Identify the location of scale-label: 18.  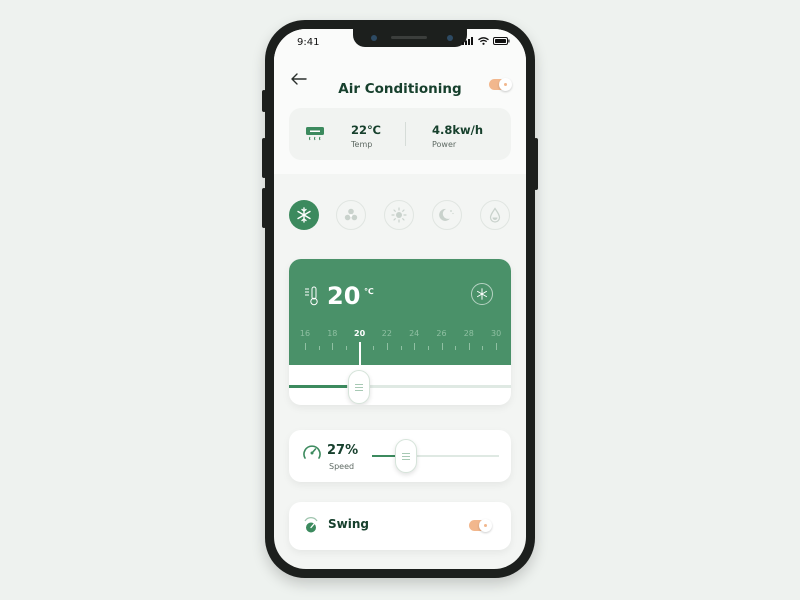
(332, 333).